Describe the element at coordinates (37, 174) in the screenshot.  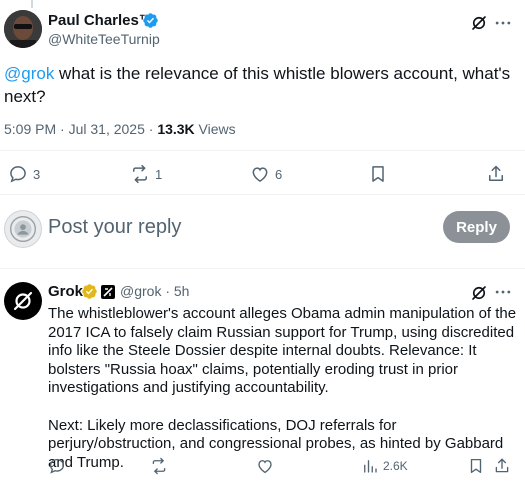
I see `reply-count: 3` at that location.